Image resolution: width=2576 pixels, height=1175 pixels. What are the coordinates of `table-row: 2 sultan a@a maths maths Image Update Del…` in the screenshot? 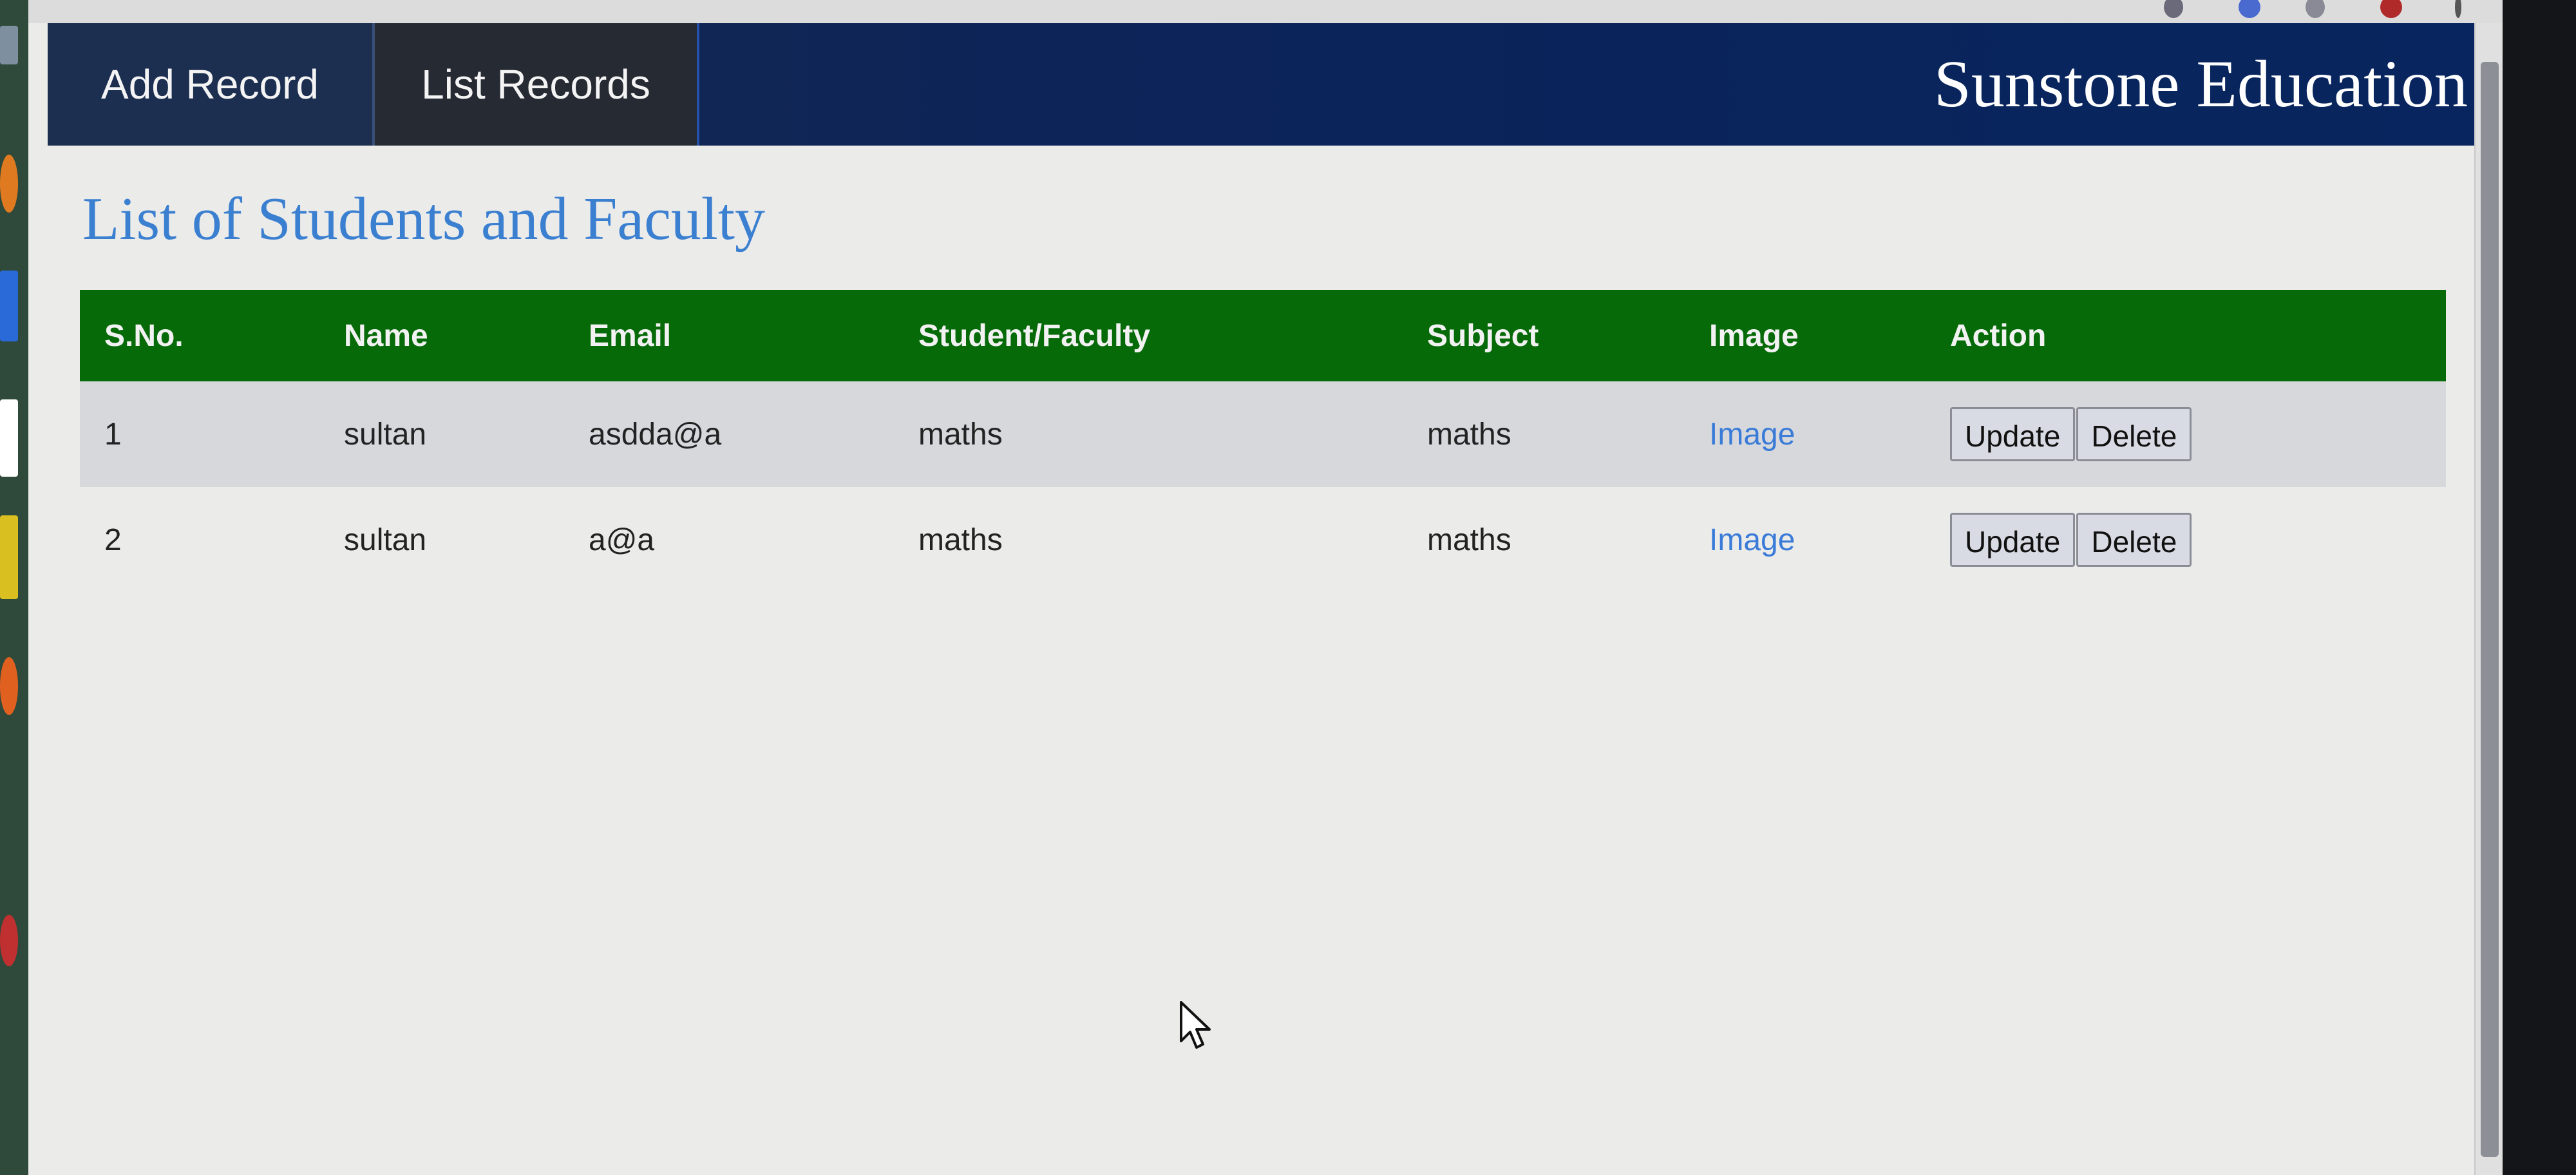 It's located at (1263, 540).